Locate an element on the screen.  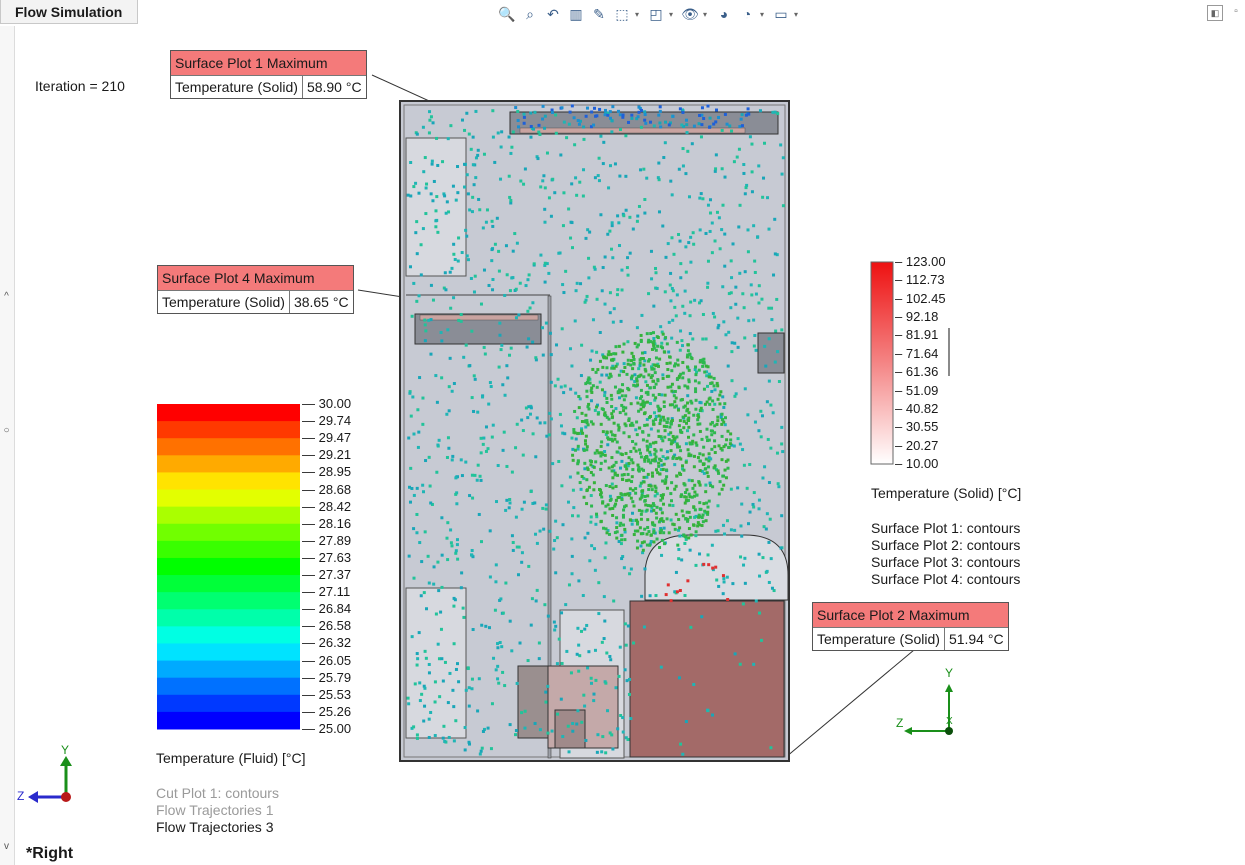
solid-legend-tick: – 112.73 is located at coordinates (920, 280).